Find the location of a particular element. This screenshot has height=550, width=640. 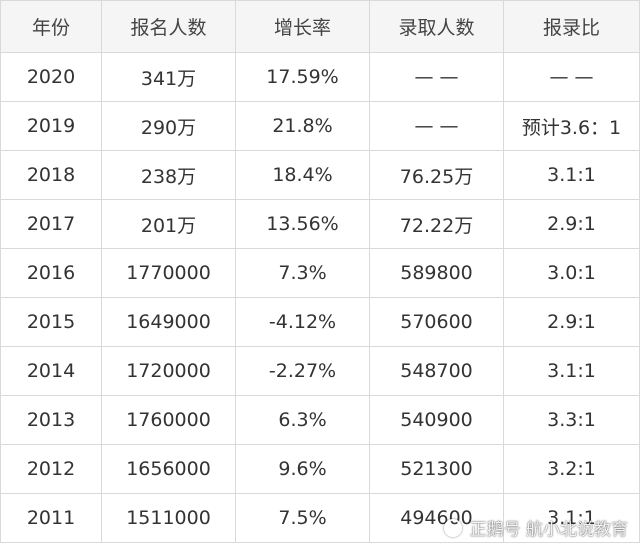

growth-cell: -2.27% is located at coordinates (302, 371).